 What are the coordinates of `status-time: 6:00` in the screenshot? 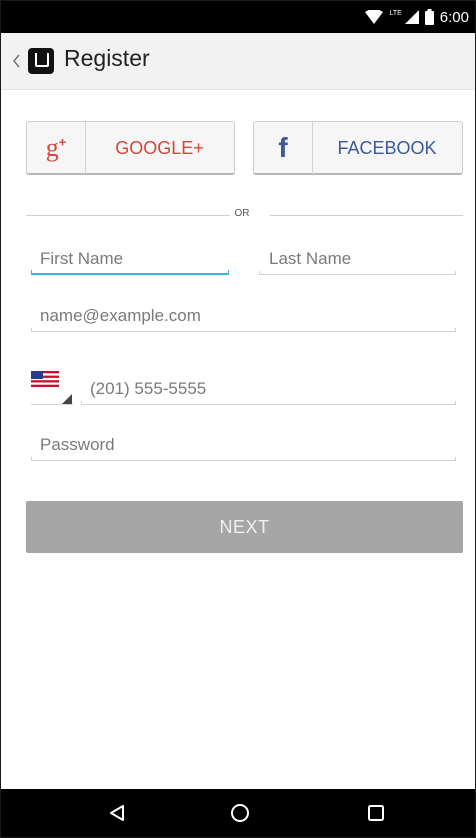 It's located at (454, 17).